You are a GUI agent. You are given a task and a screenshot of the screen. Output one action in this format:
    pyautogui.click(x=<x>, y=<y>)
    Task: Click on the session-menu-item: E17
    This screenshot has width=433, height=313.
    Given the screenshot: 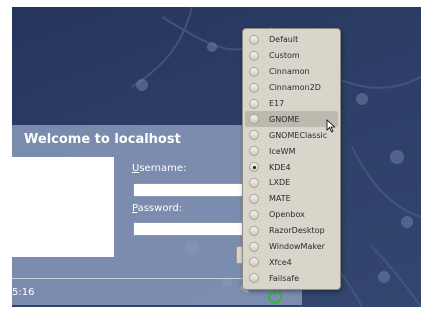 What is the action you would take?
    pyautogui.click(x=291, y=104)
    